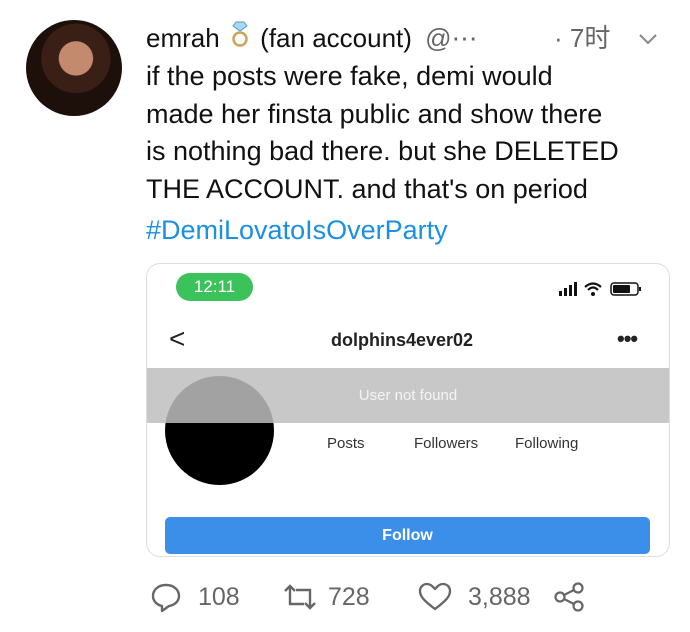  I want to click on status-icons, so click(604, 289).